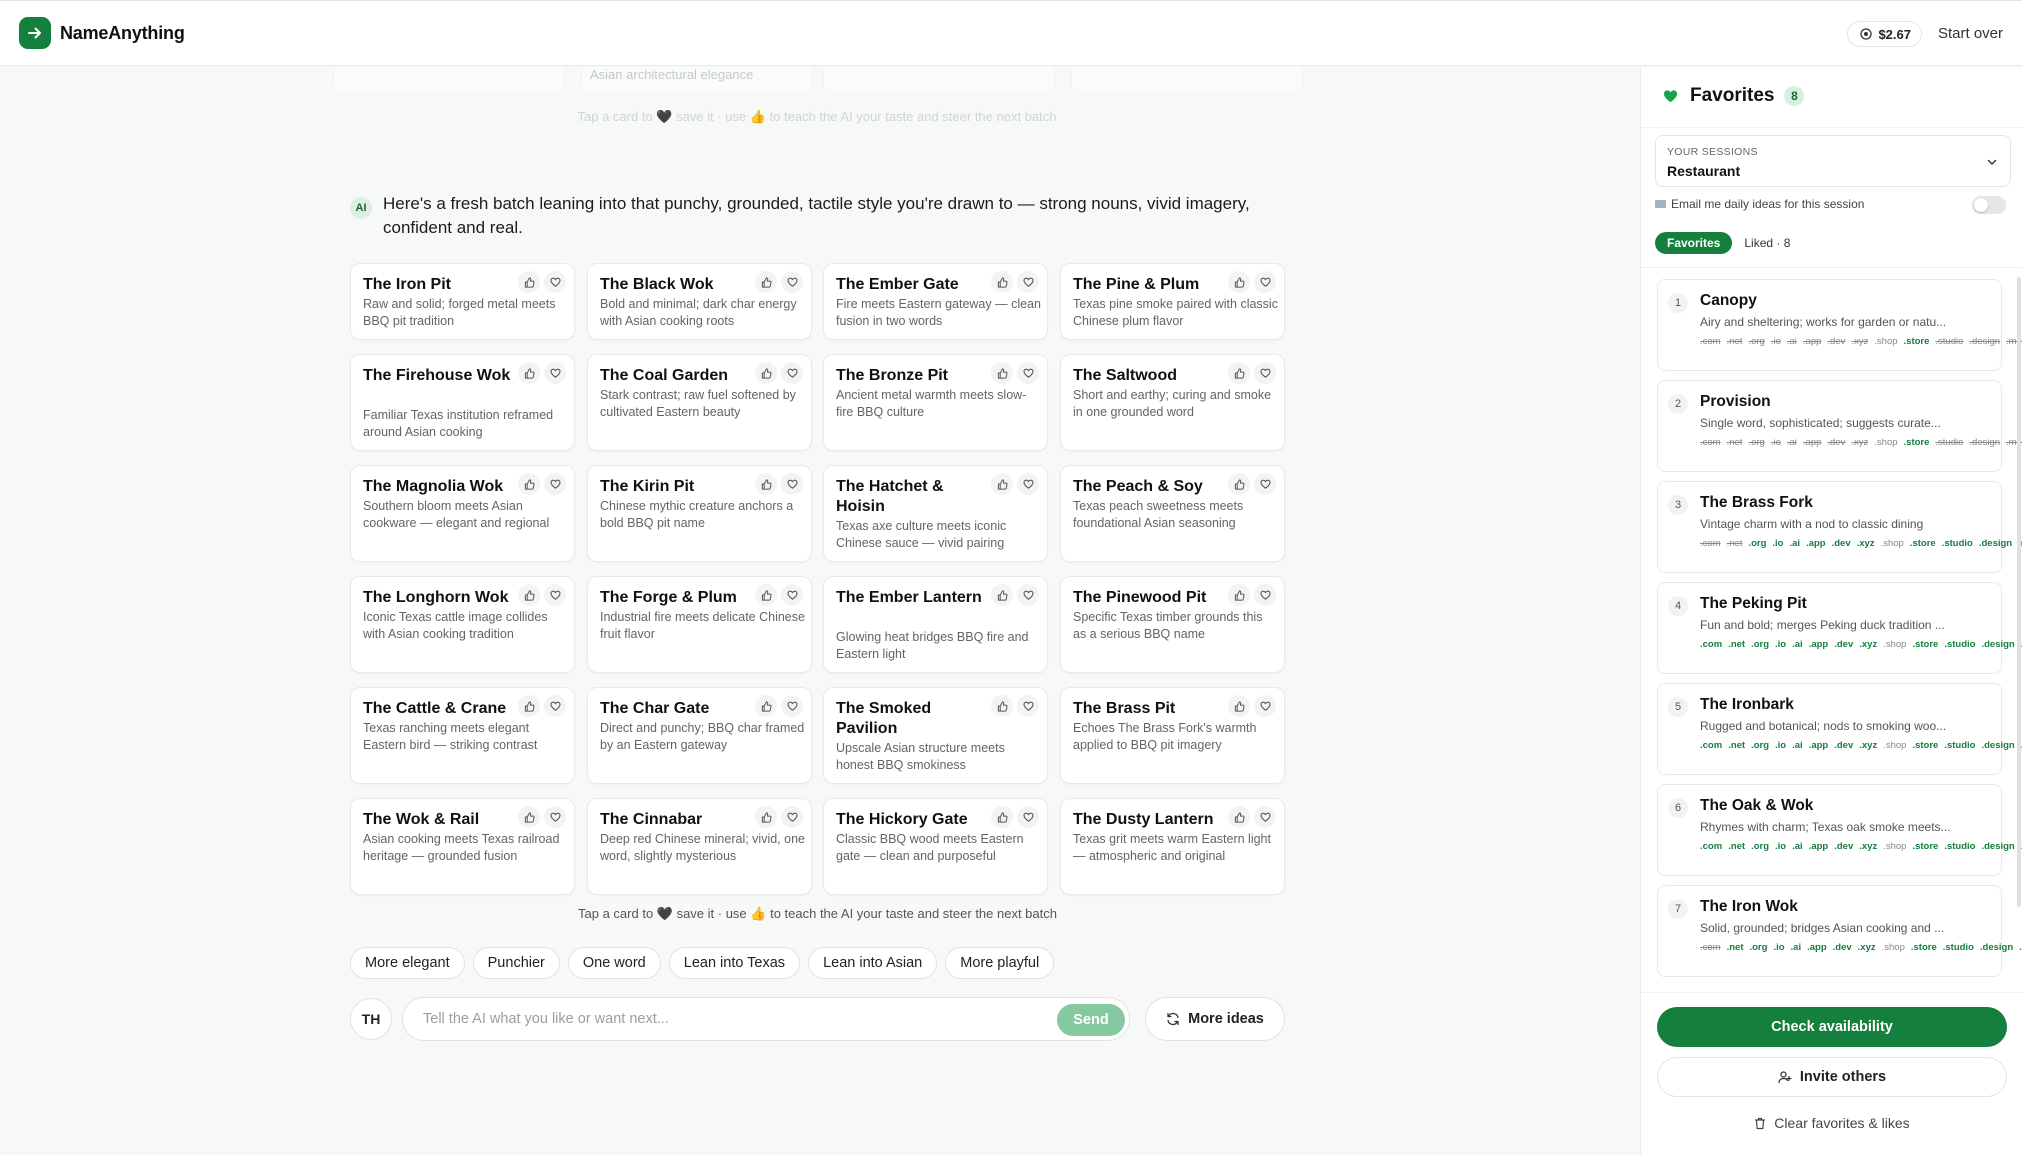 The height and width of the screenshot is (1155, 2022). I want to click on scrollbar, so click(2019, 592).